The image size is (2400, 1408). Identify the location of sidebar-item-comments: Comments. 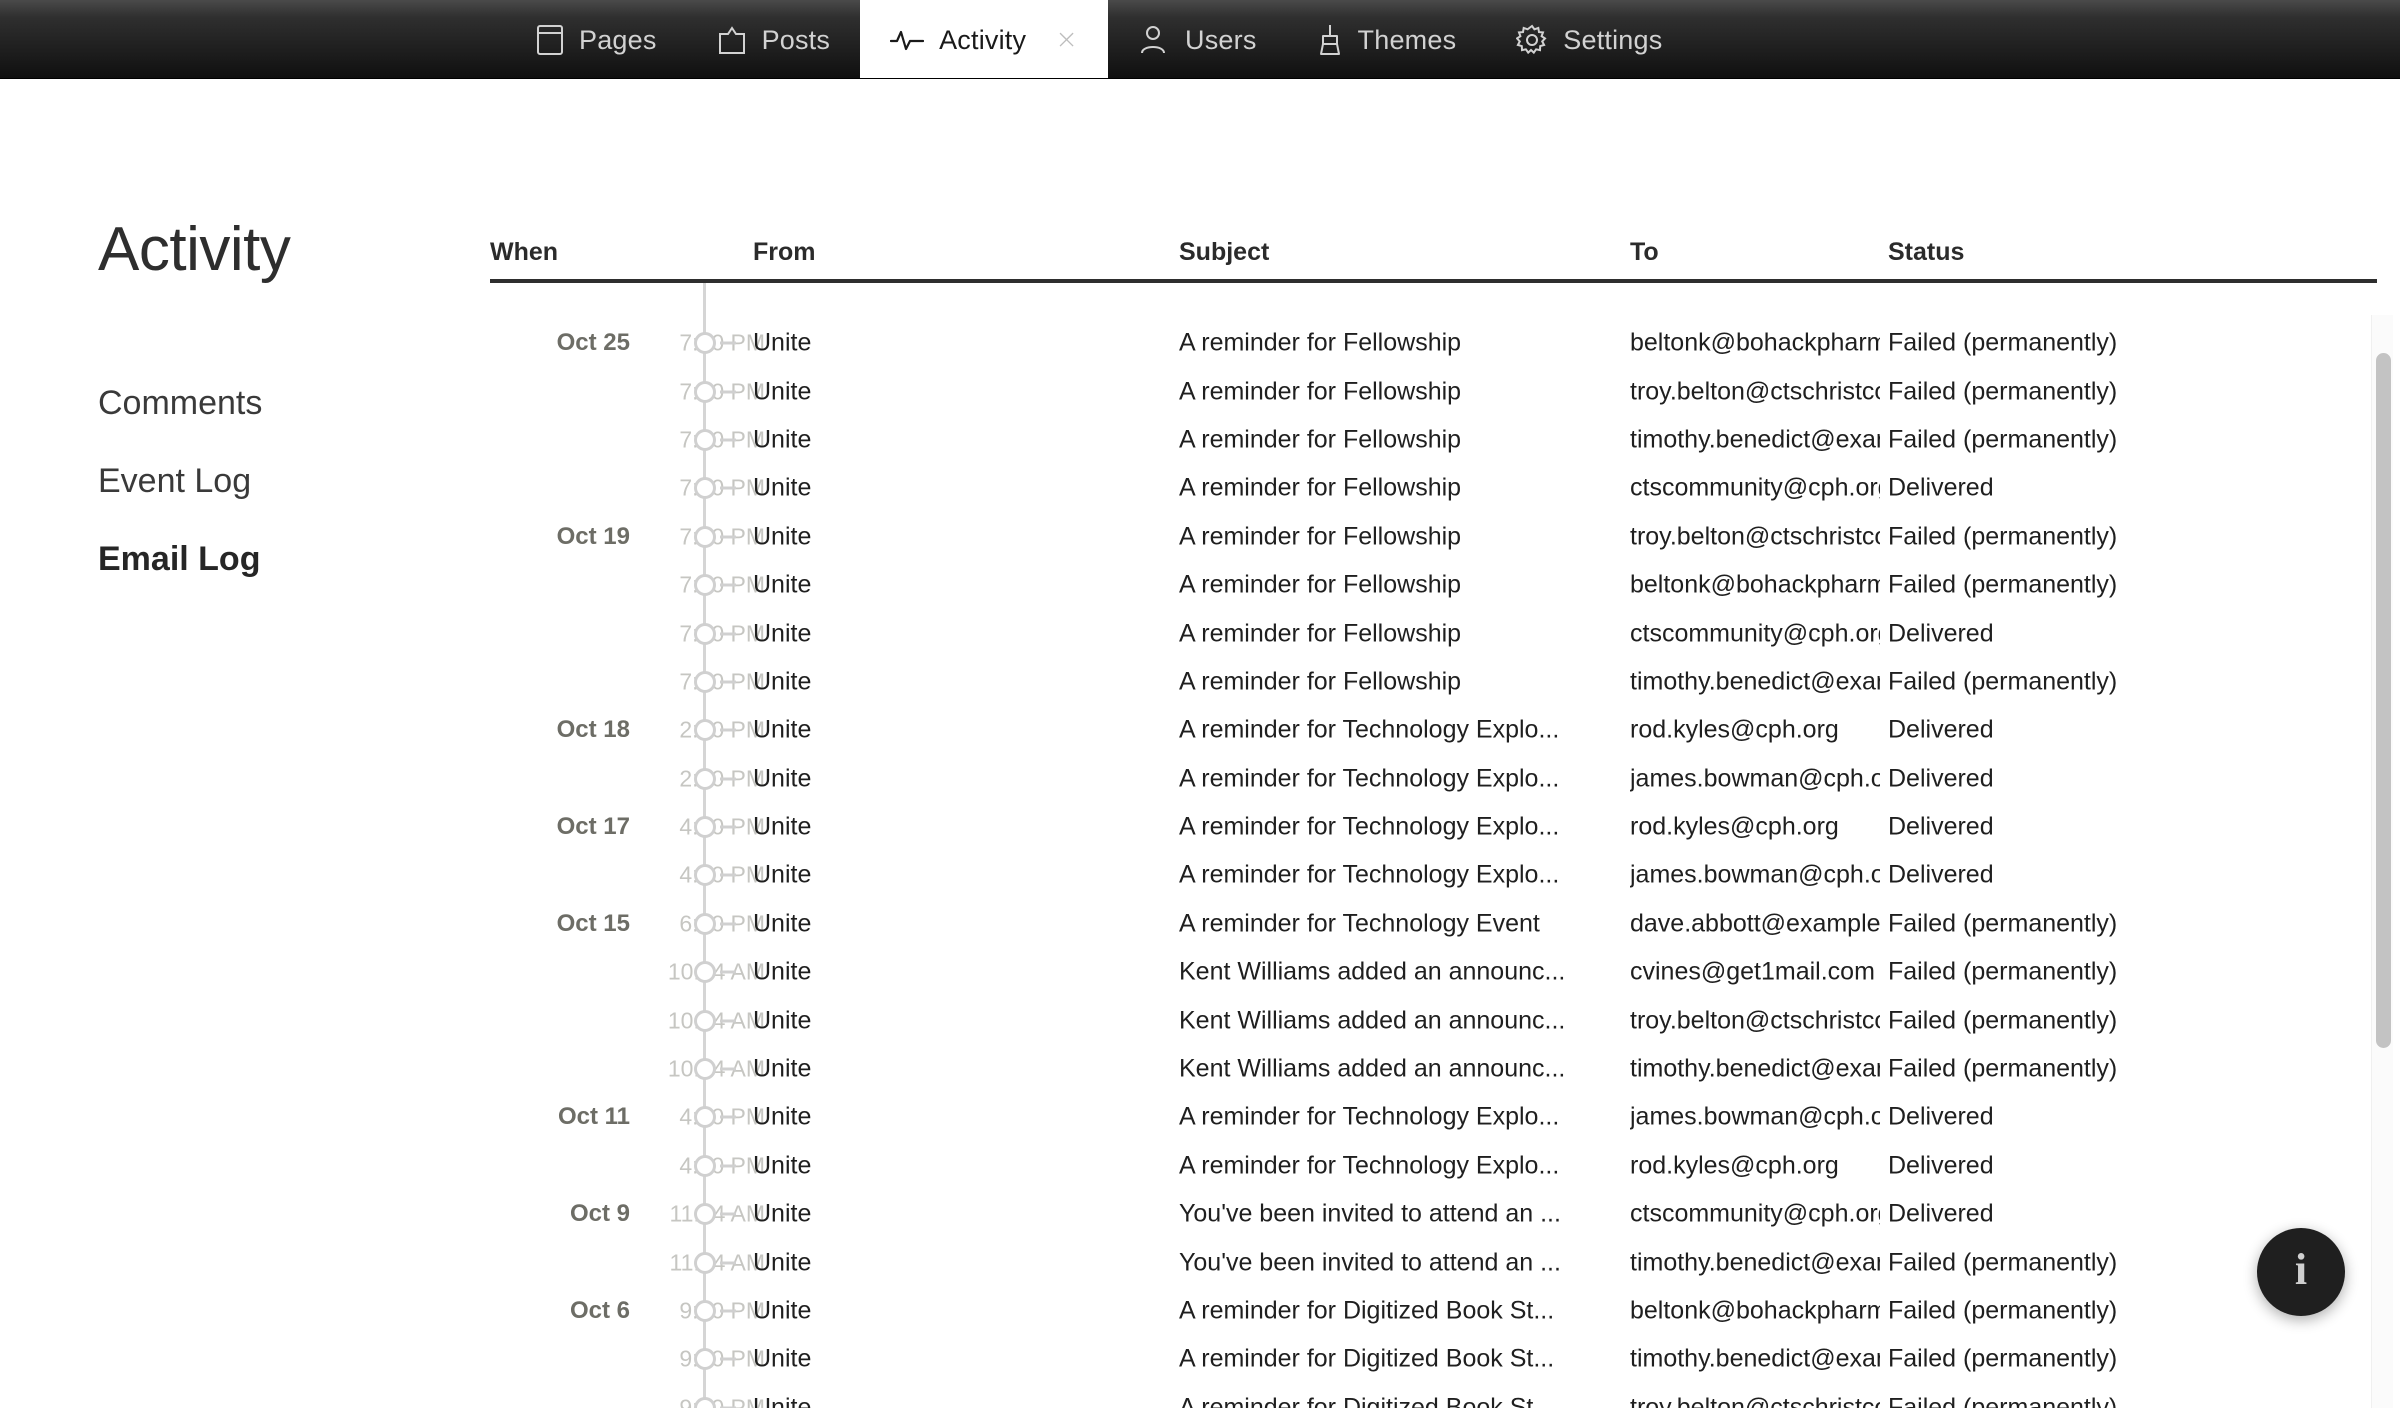
(294, 403).